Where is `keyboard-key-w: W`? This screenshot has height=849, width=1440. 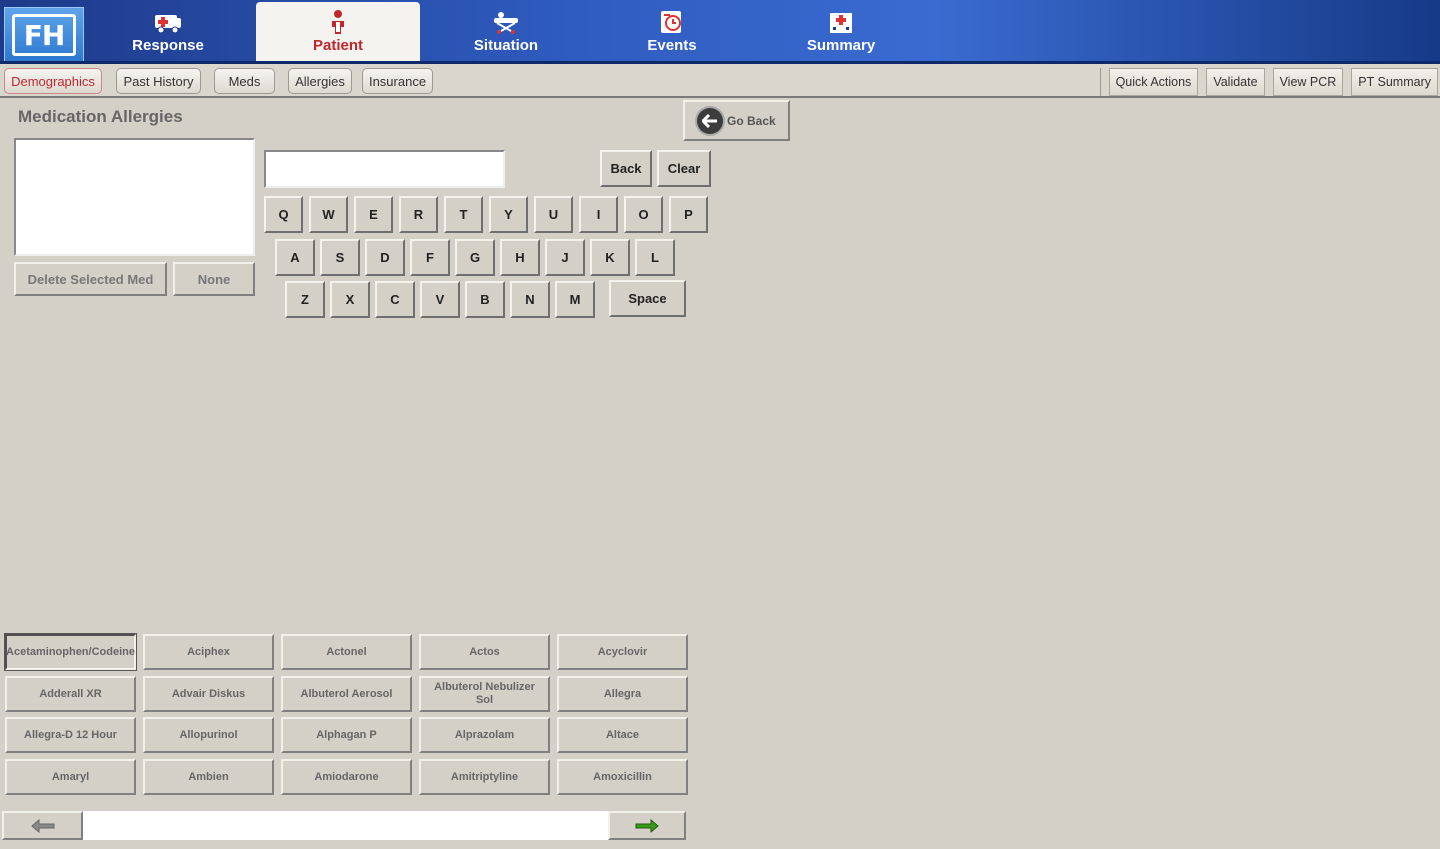 keyboard-key-w: W is located at coordinates (328, 214).